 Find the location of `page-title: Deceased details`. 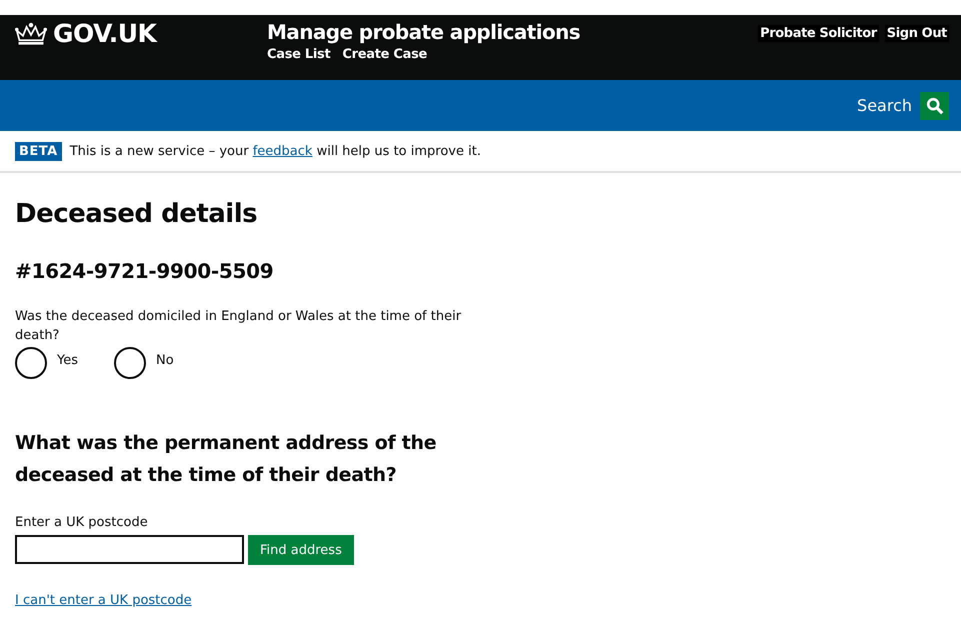

page-title: Deceased details is located at coordinates (136, 214).